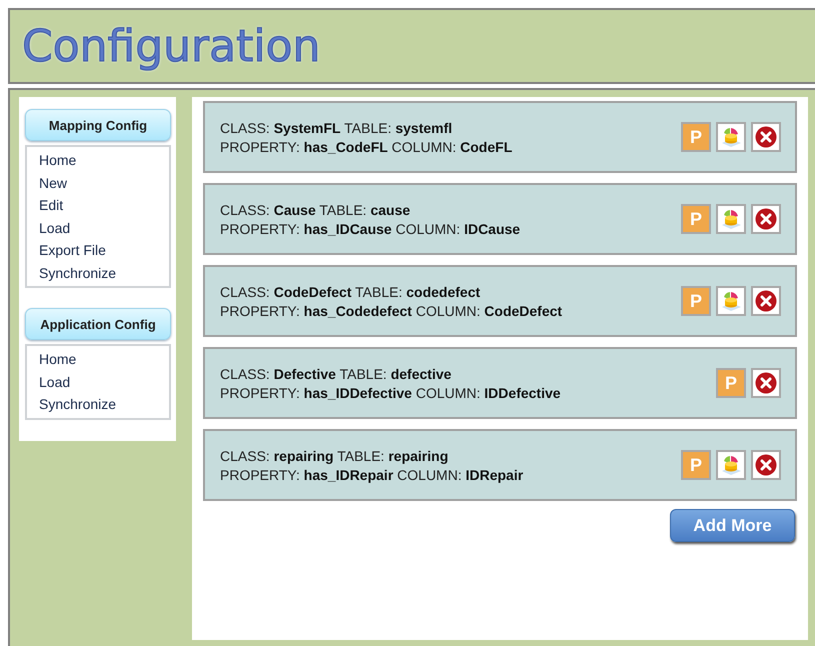 This screenshot has width=815, height=646. Describe the element at coordinates (98, 324) in the screenshot. I see `section-header: Application Config` at that location.